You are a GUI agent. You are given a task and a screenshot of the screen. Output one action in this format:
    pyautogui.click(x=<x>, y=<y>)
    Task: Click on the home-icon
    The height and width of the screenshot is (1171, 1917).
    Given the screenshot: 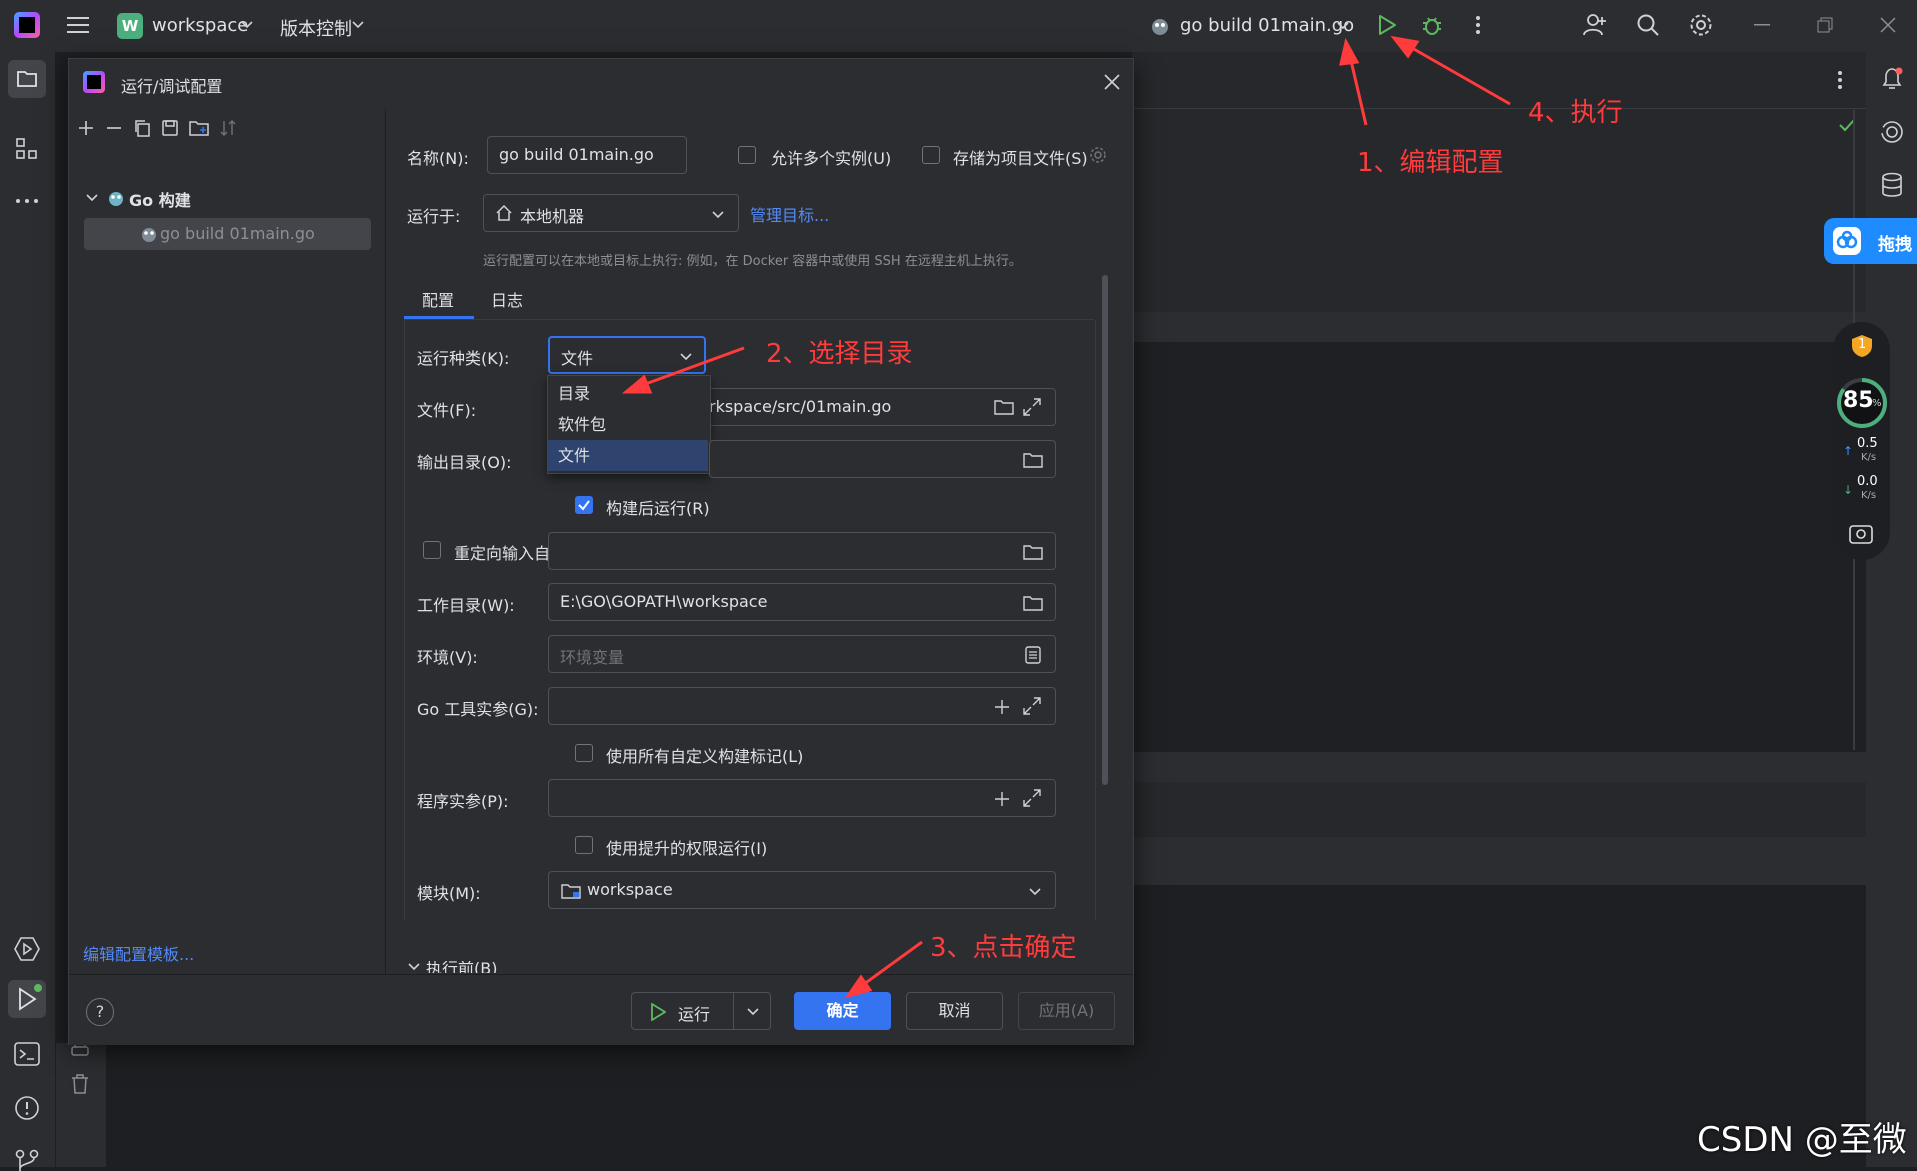 What is the action you would take?
    pyautogui.click(x=504, y=213)
    